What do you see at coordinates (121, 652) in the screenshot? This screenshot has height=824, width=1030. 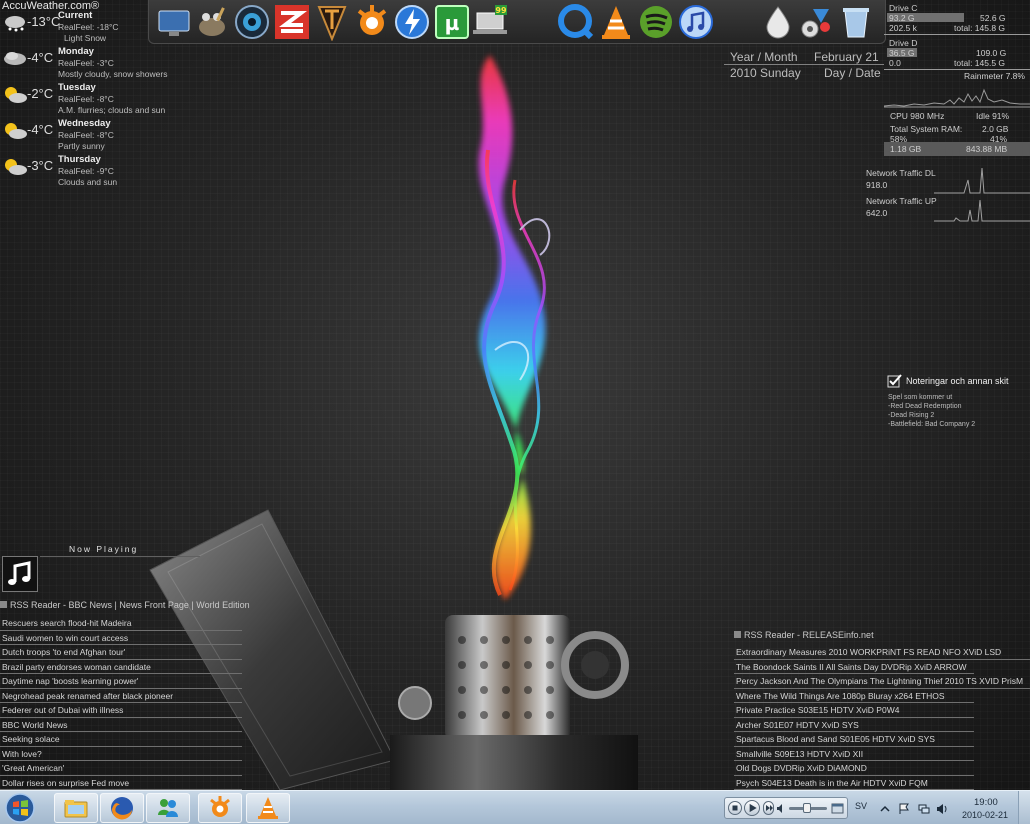 I see `rss-item: Dutch troops 'to end Afghan tour'` at bounding box center [121, 652].